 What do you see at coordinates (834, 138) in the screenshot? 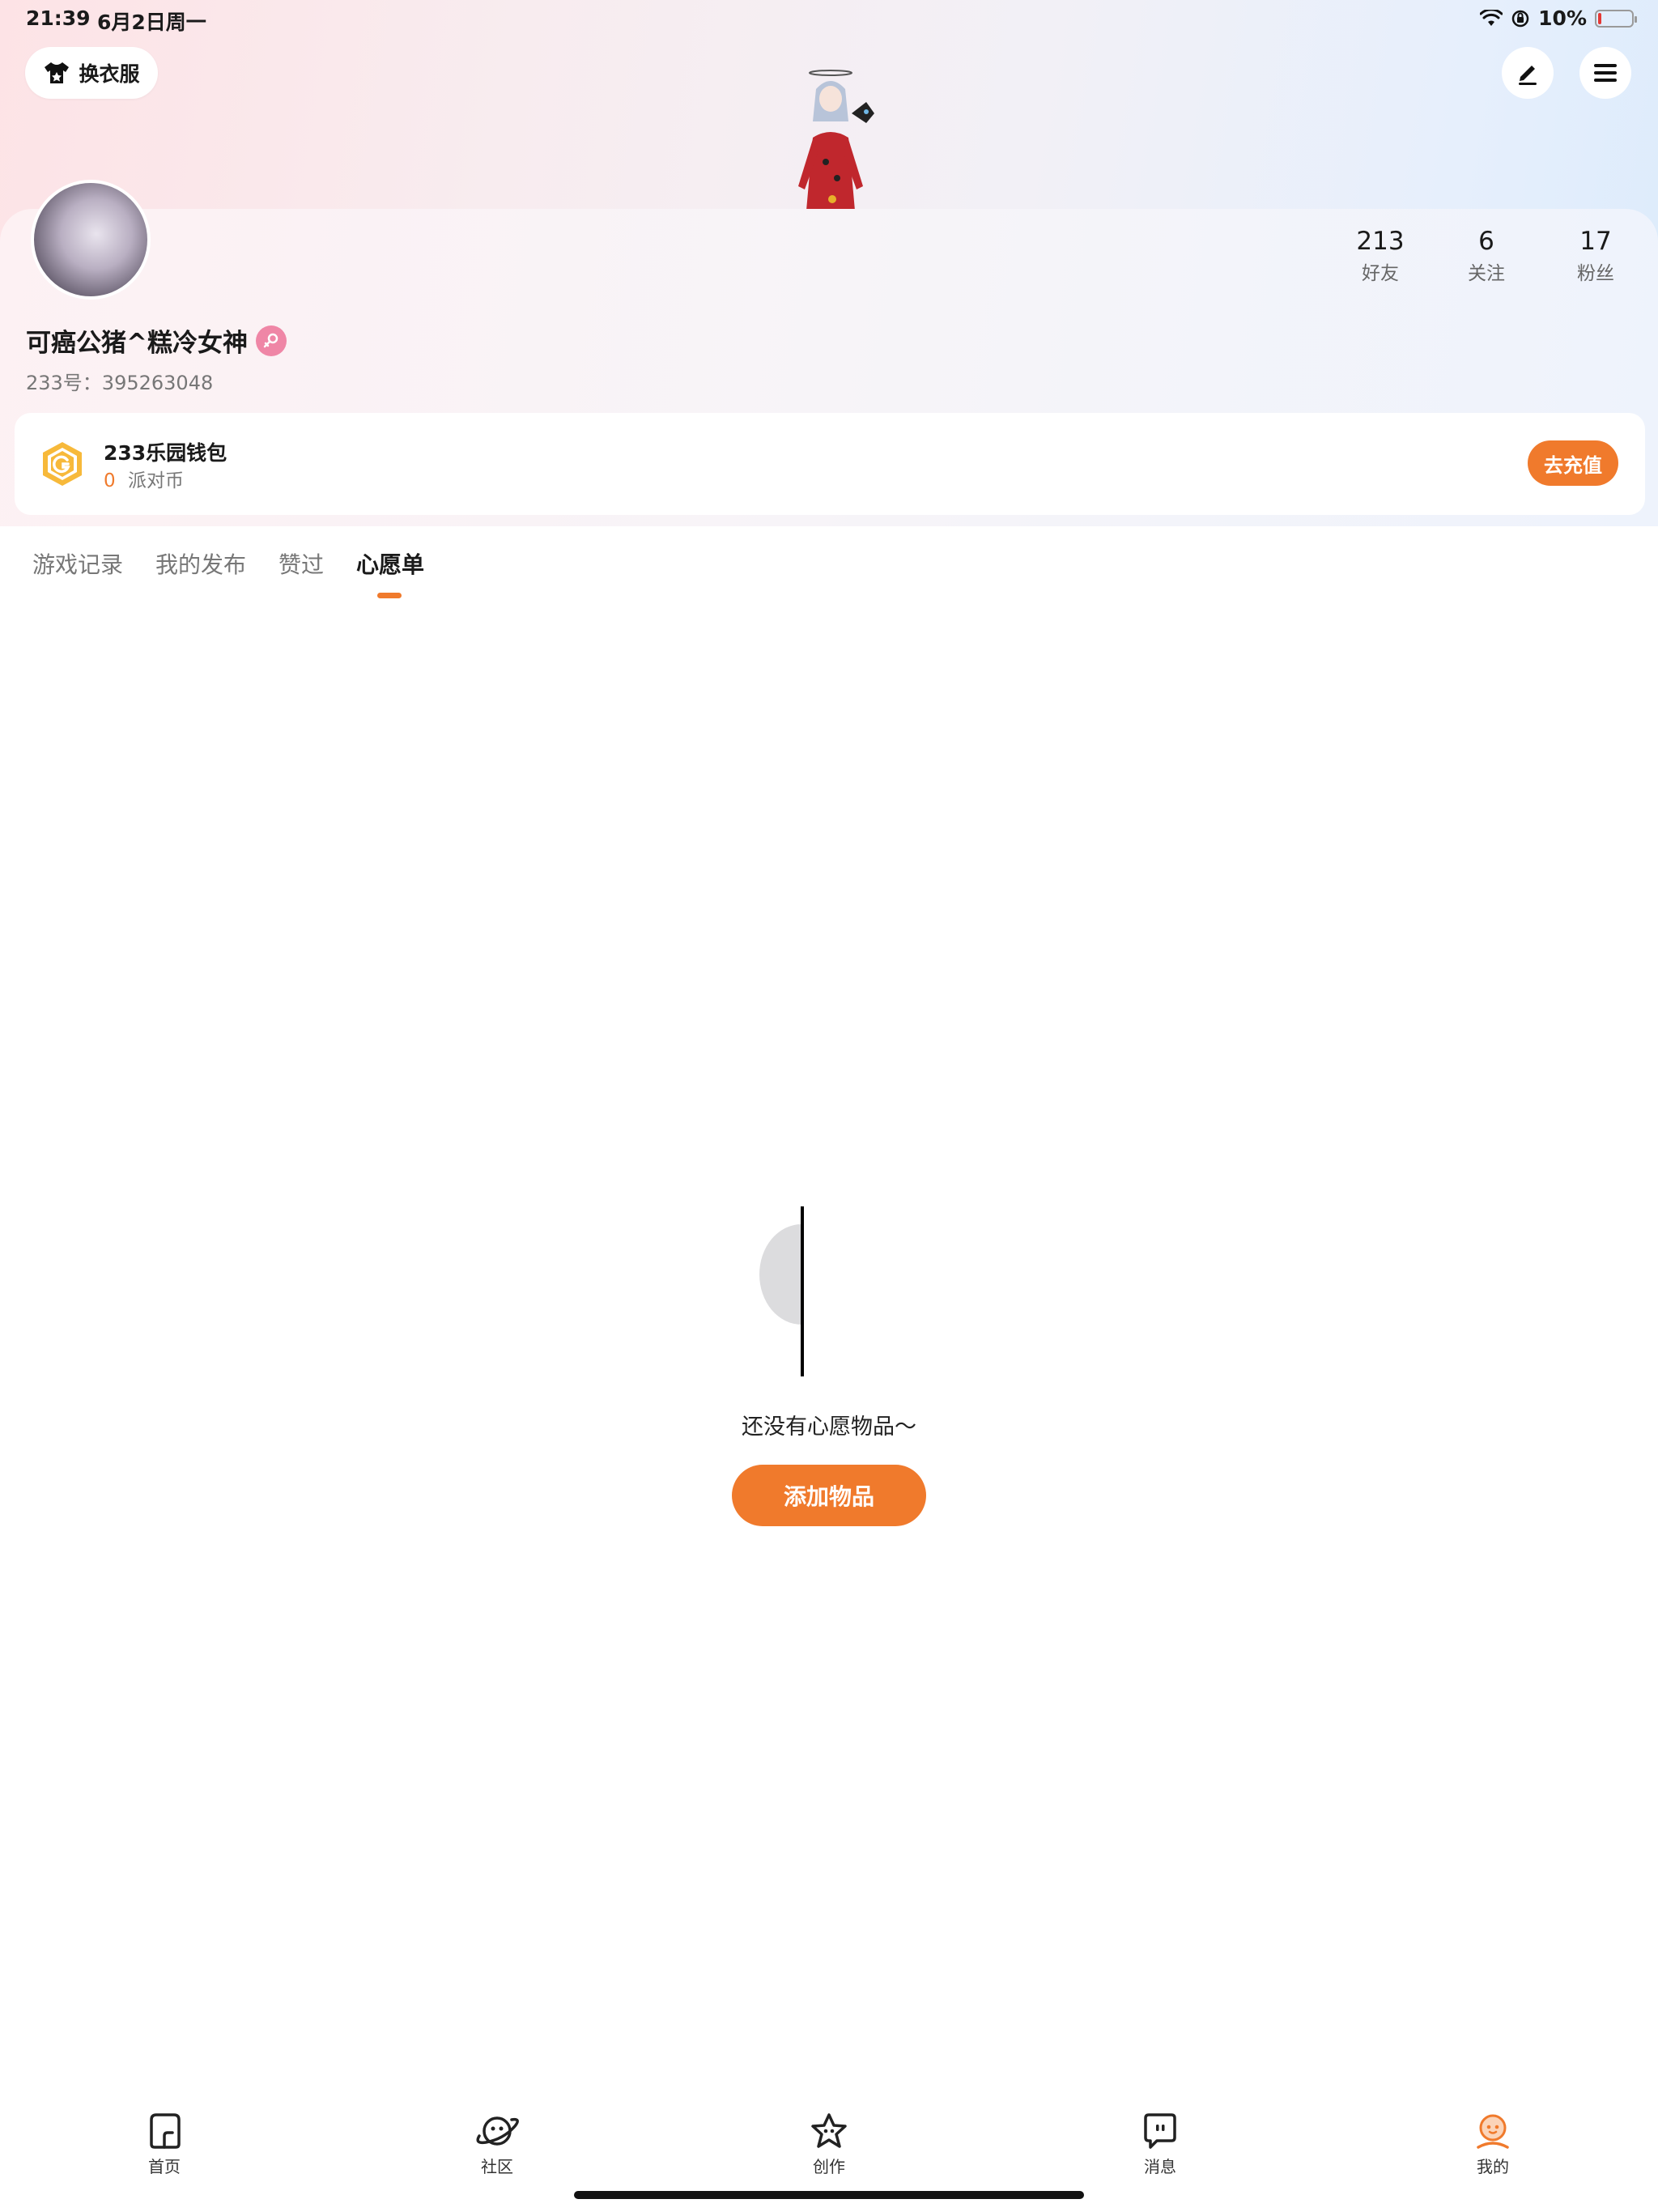
I see `character-avatar-image` at bounding box center [834, 138].